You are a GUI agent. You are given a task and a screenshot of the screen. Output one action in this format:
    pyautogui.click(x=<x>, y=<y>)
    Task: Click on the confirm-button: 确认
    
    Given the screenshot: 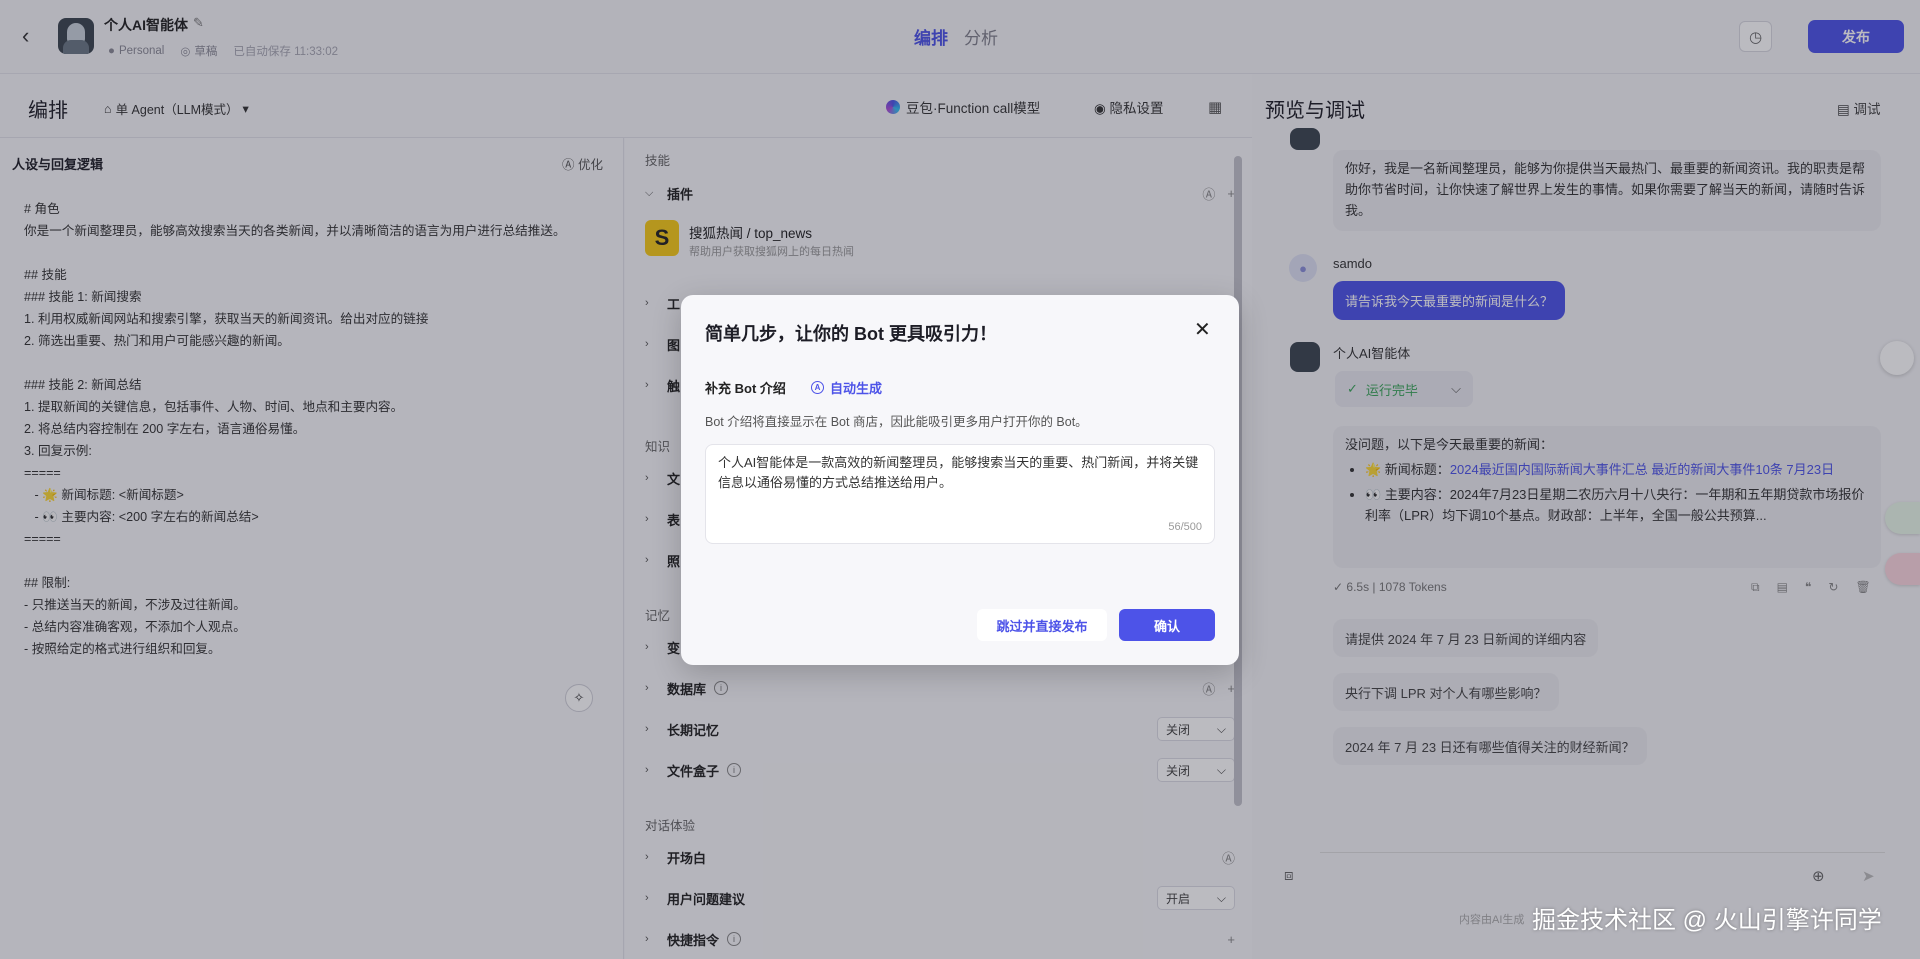 What is the action you would take?
    pyautogui.click(x=1167, y=625)
    